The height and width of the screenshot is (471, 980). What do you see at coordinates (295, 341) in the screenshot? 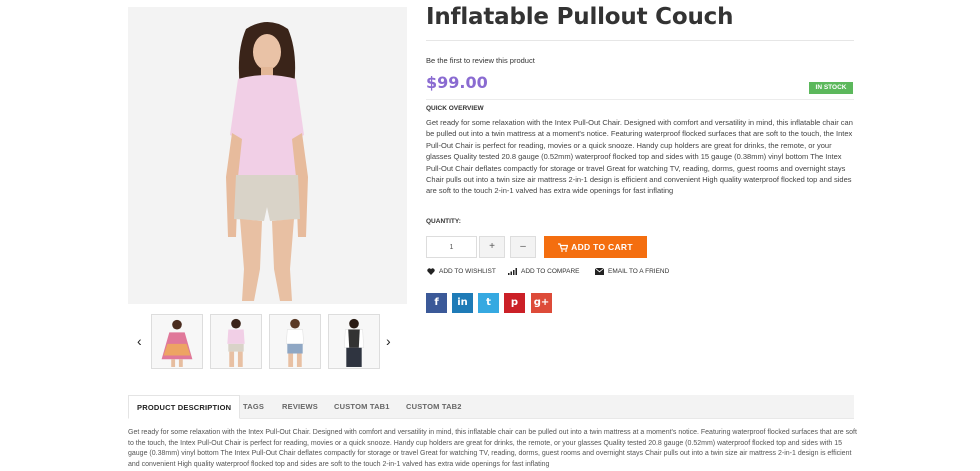
I see `thumbnail-white-top-jeans` at bounding box center [295, 341].